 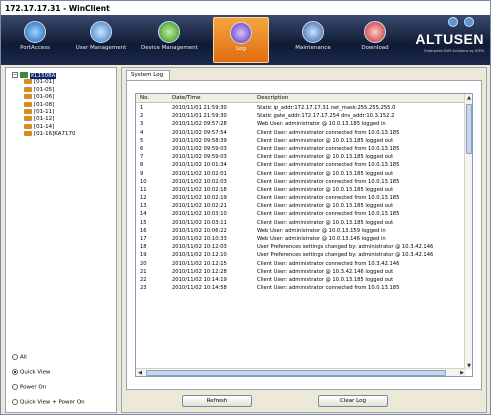 I want to click on log-cell-datetime: 2010/11/02 10:10:33, so click(x=199, y=239).